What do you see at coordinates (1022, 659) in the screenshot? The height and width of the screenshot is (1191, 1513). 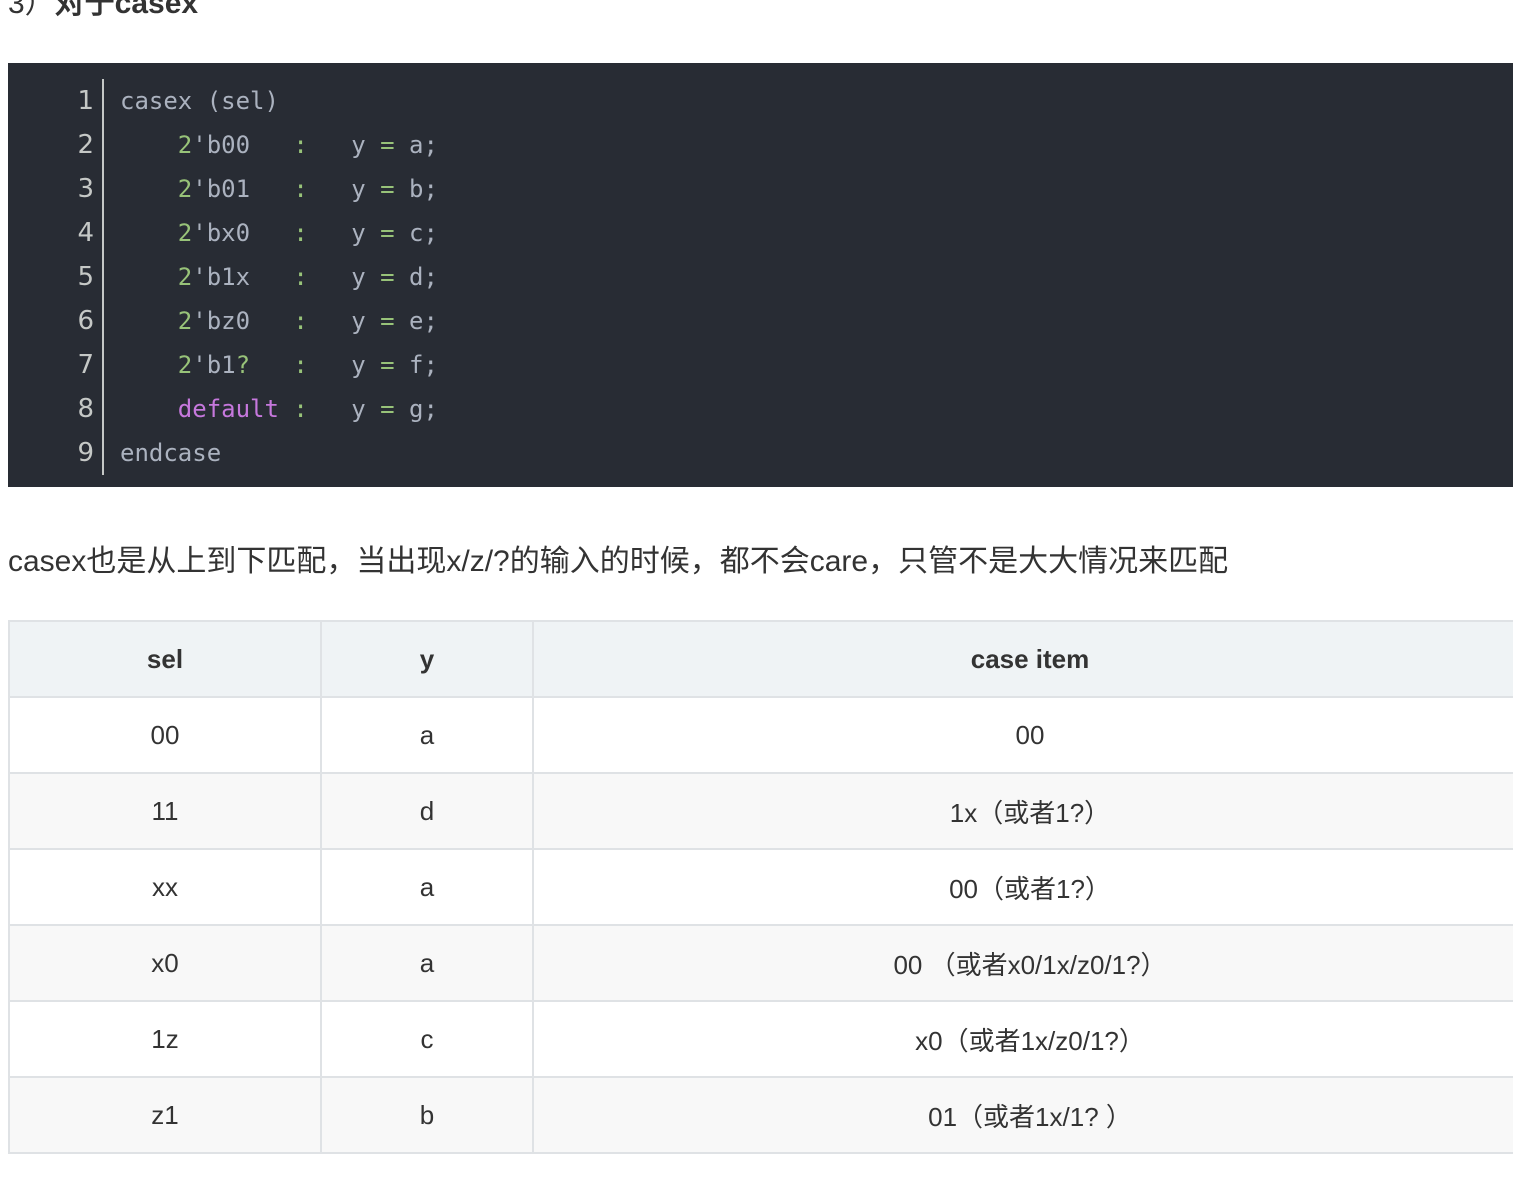 I see `header-case-item: case item` at bounding box center [1022, 659].